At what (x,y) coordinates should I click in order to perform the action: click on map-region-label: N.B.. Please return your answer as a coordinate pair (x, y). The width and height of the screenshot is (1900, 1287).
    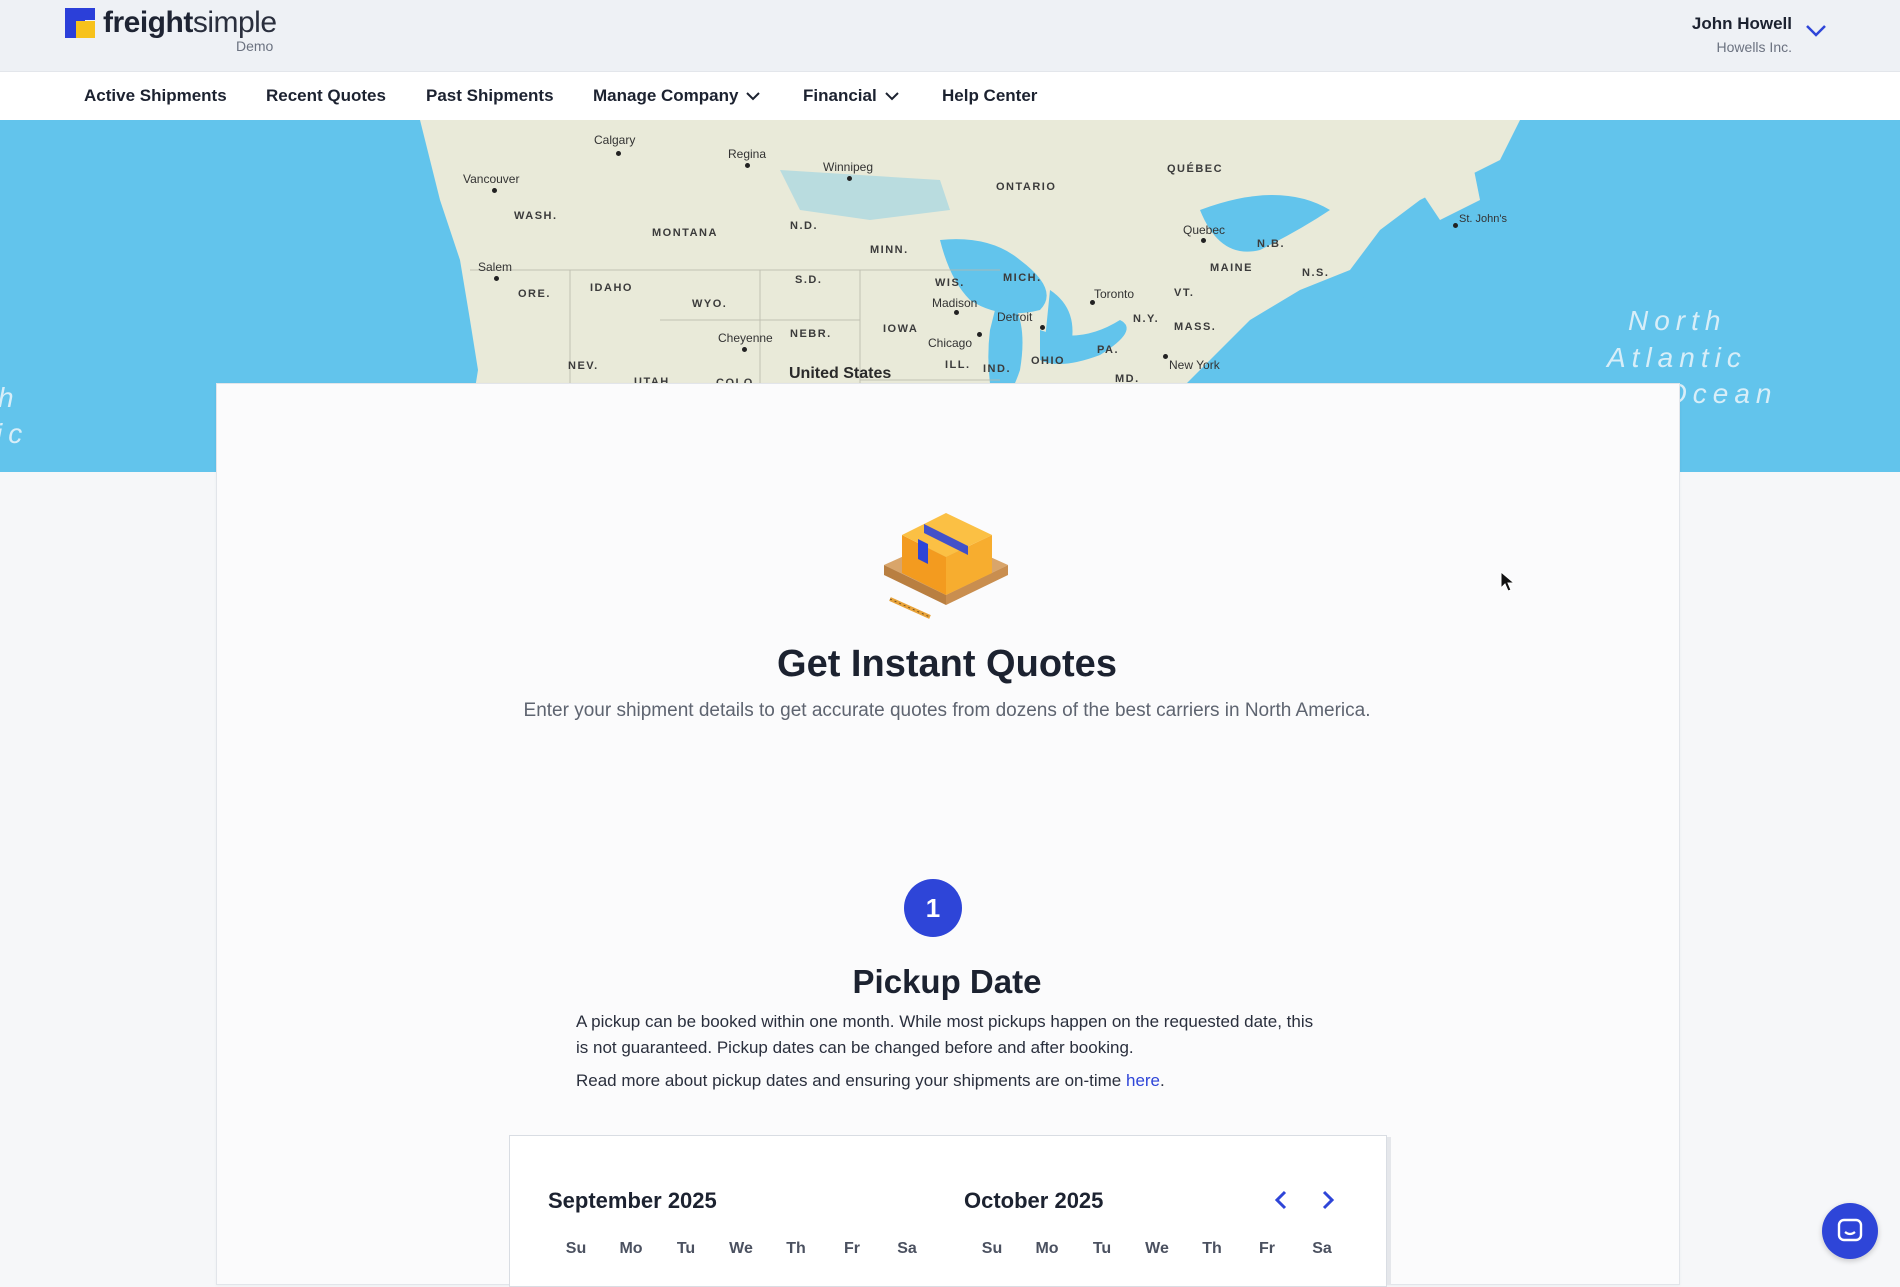
    Looking at the image, I should click on (1271, 244).